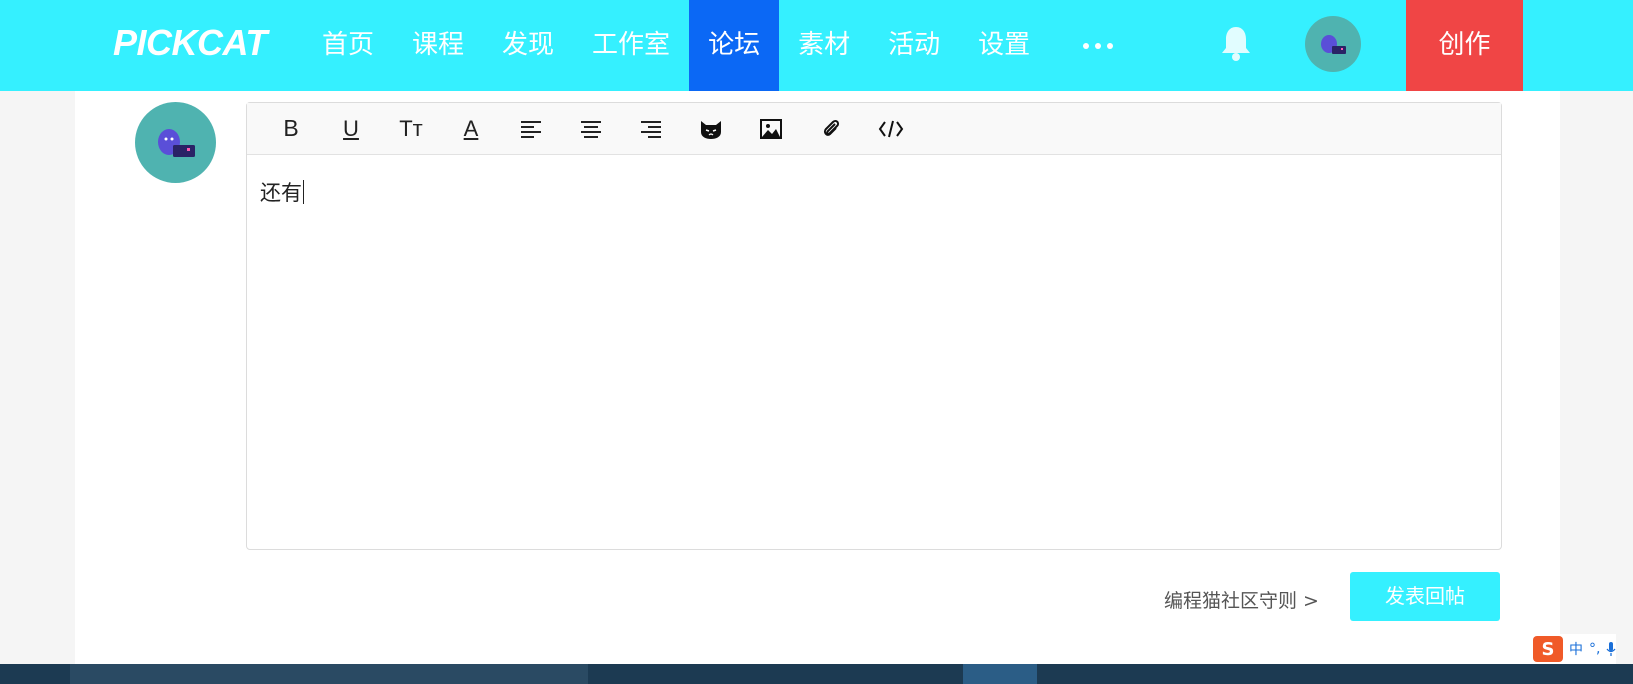  I want to click on reply-author-avatar, so click(175, 142).